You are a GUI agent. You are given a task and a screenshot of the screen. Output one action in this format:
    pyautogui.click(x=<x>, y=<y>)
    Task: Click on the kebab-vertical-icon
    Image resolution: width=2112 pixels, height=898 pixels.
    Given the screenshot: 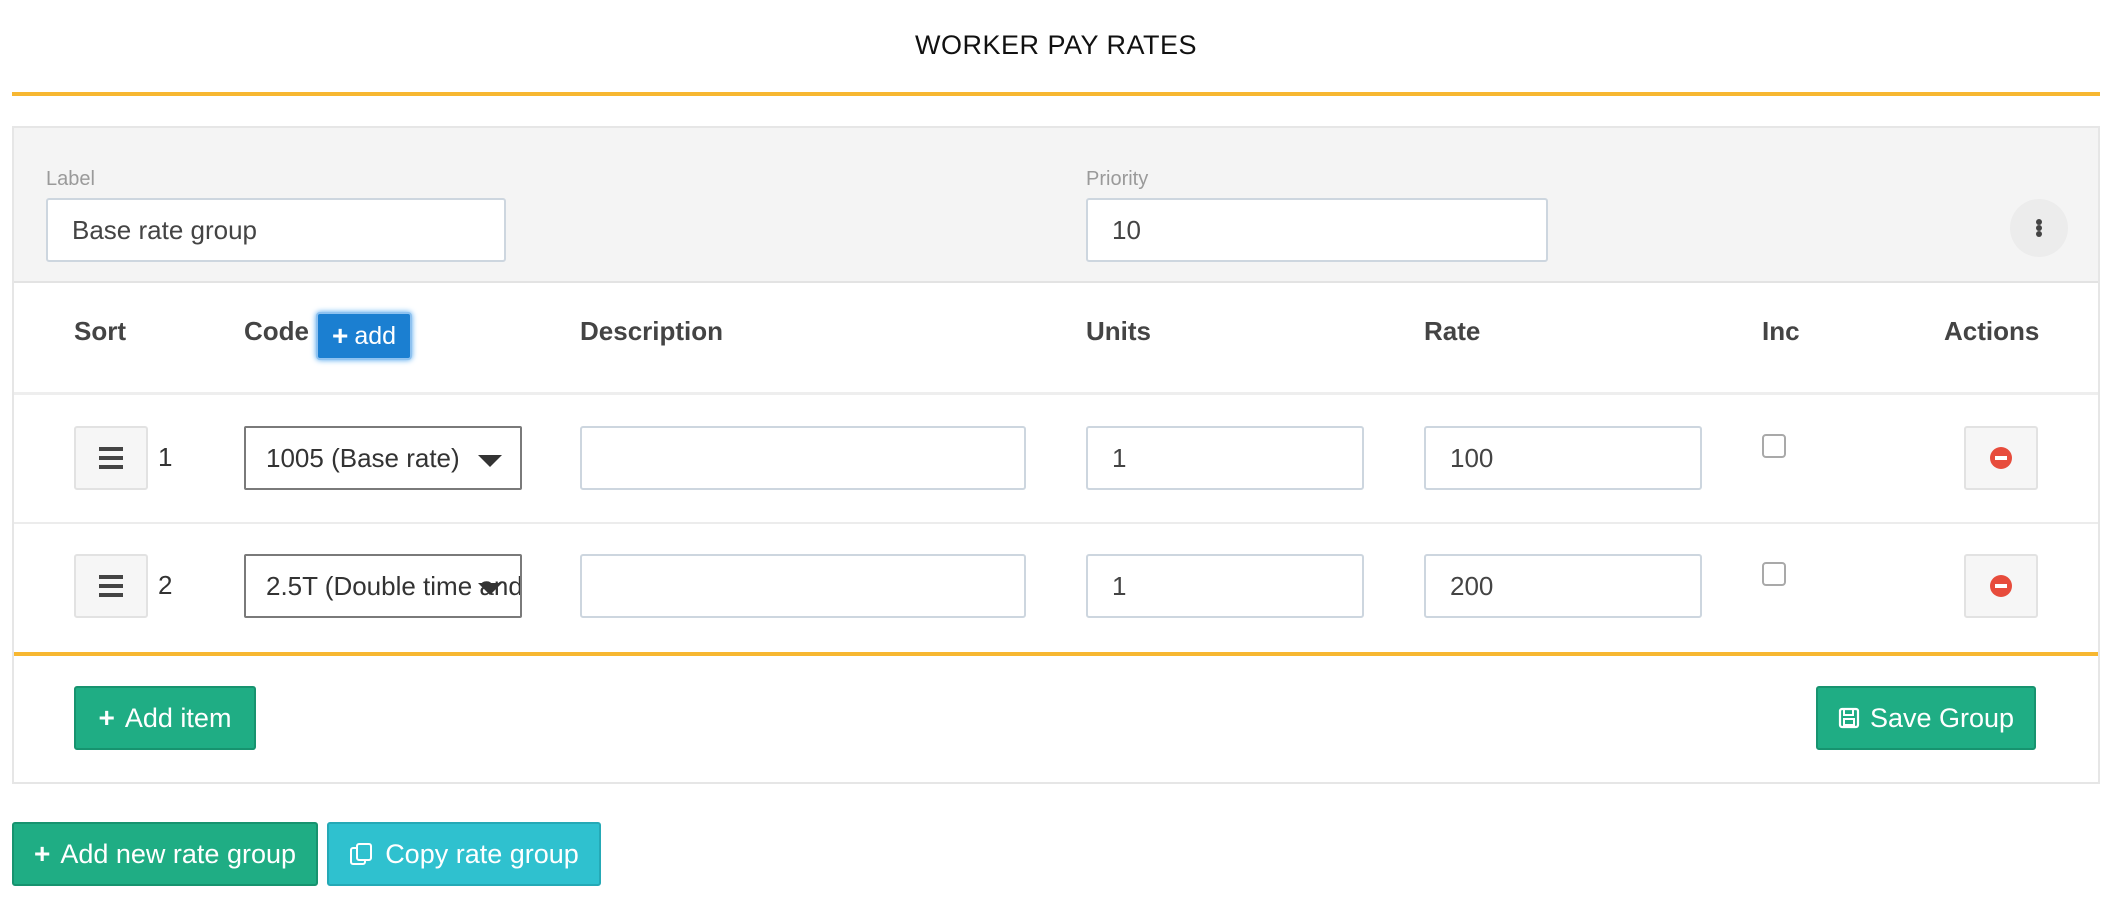 What is the action you would take?
    pyautogui.click(x=2039, y=228)
    